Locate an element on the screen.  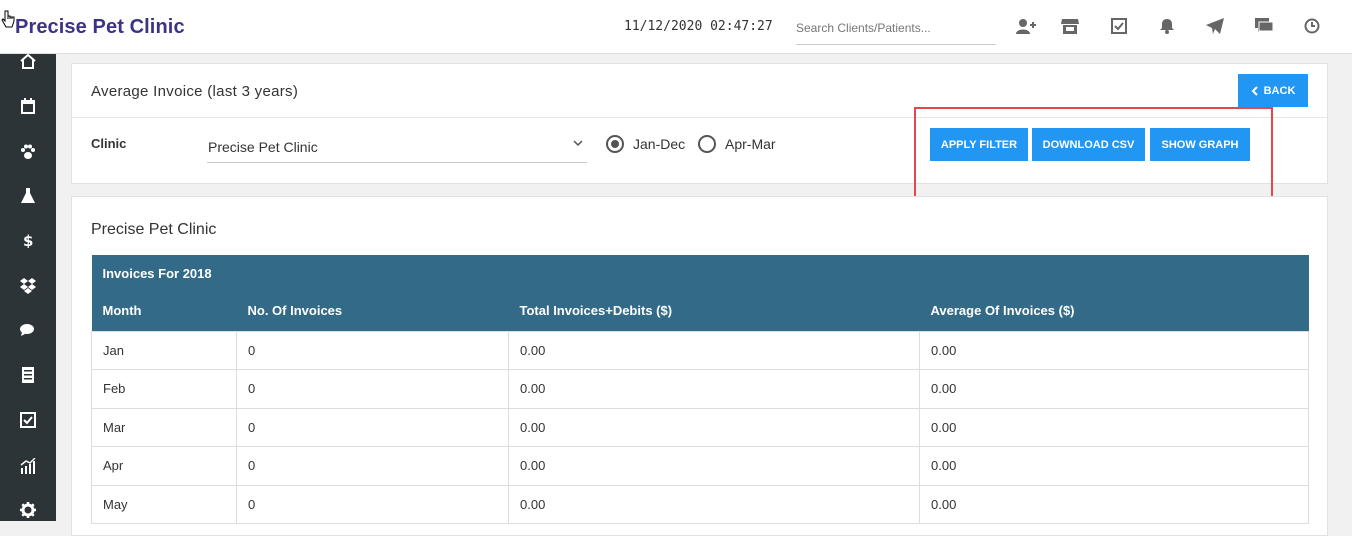
table-caption-row: Invoices For 2018 is located at coordinates (700, 273).